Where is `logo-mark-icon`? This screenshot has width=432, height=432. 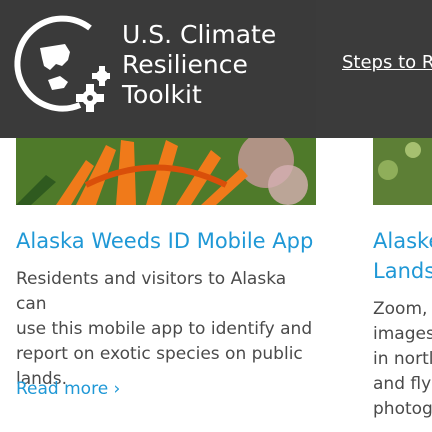 logo-mark-icon is located at coordinates (63, 63).